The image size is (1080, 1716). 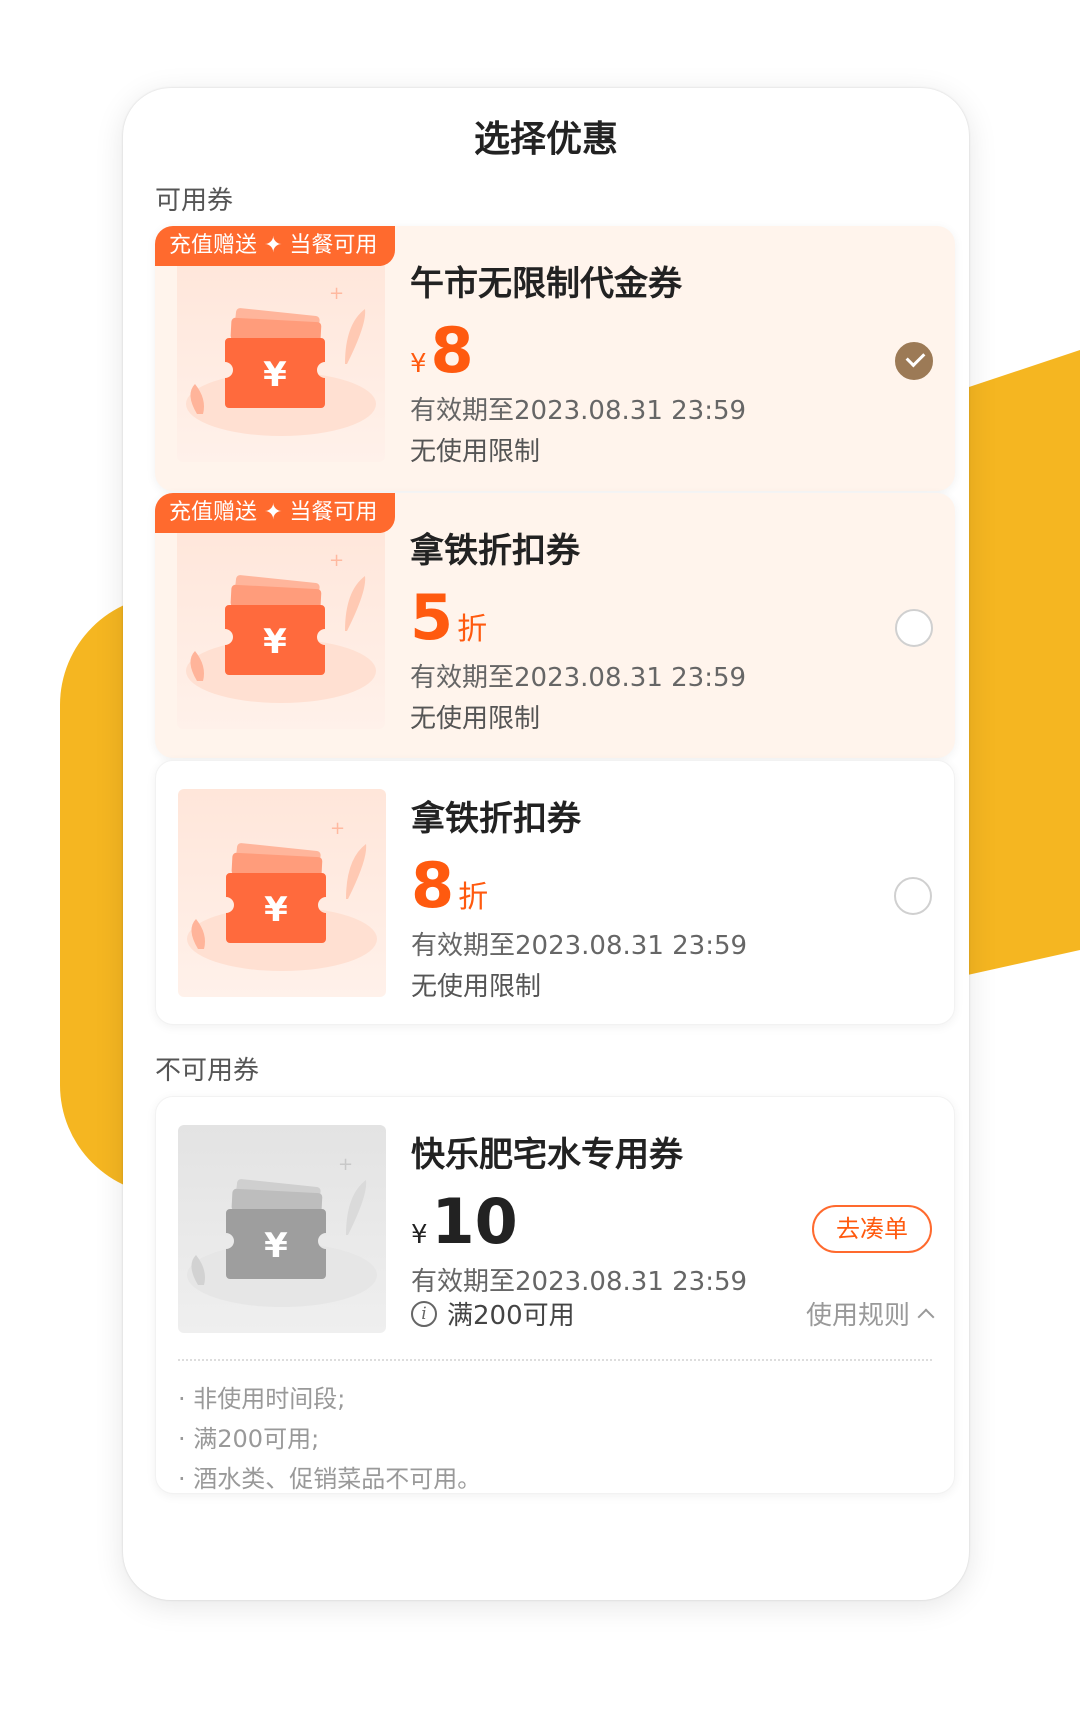 What do you see at coordinates (474, 1221) in the screenshot?
I see `amount-value: 10` at bounding box center [474, 1221].